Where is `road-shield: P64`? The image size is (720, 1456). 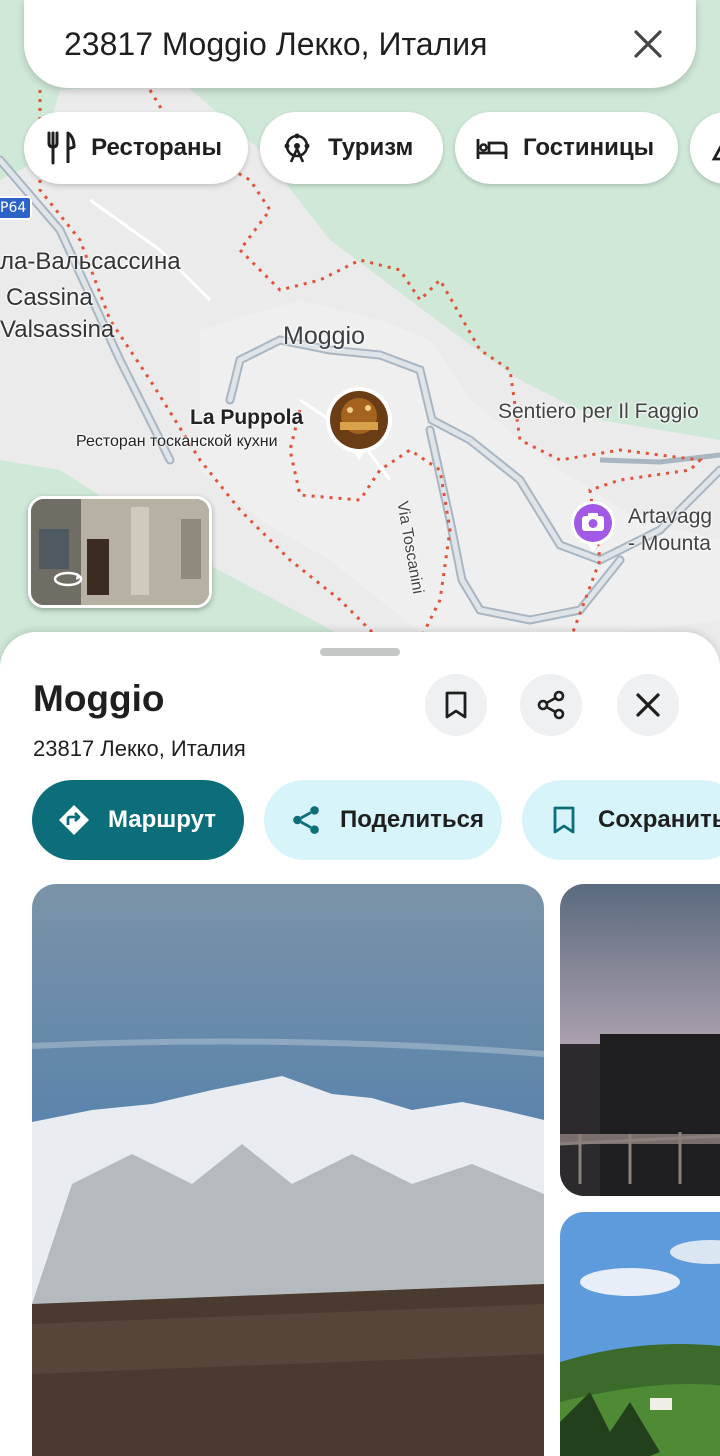 road-shield: P64 is located at coordinates (16, 208).